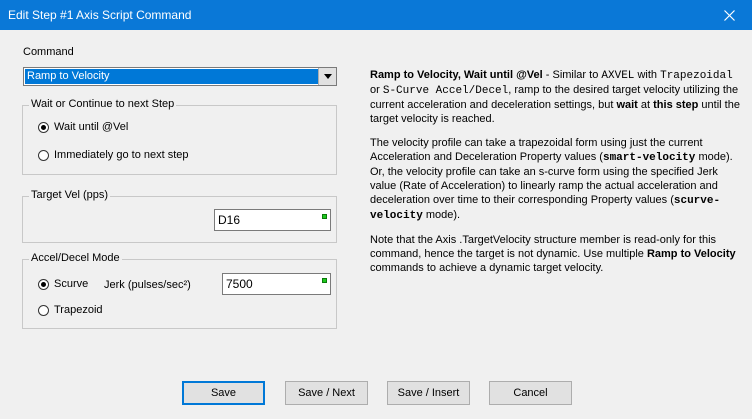 The image size is (752, 419). I want to click on help-code: S-Curve Accel/Decel, so click(445, 91).